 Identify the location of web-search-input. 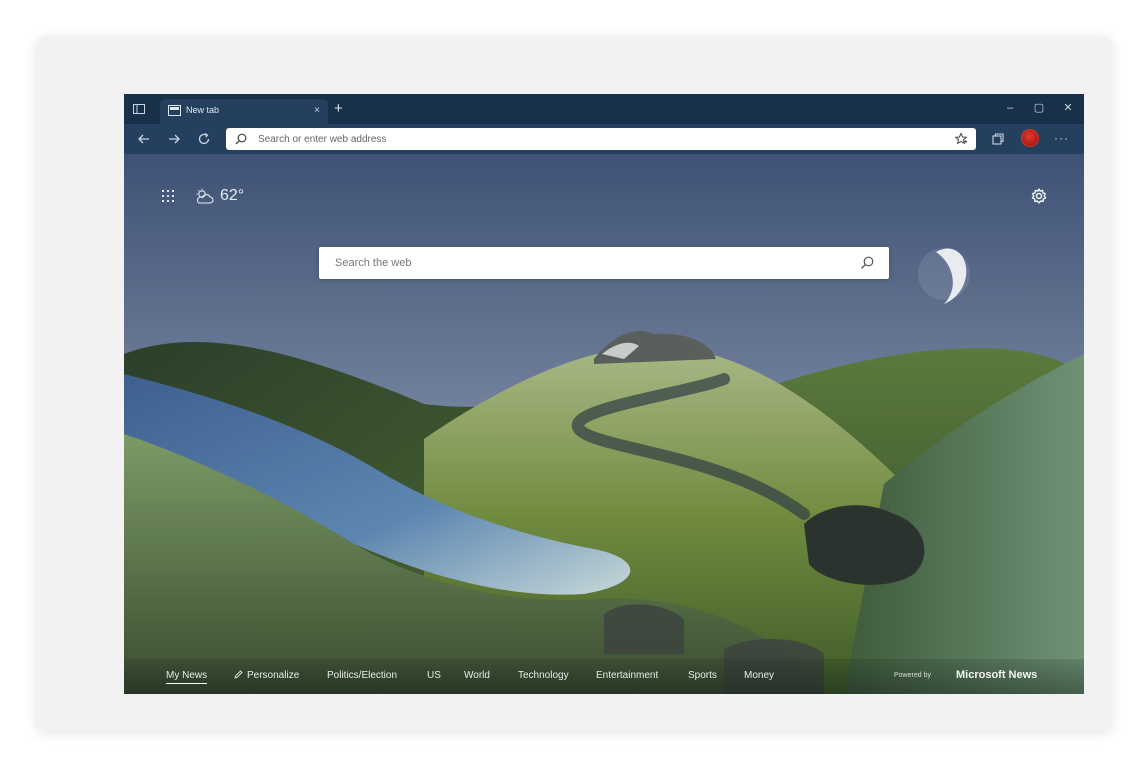
(585, 263).